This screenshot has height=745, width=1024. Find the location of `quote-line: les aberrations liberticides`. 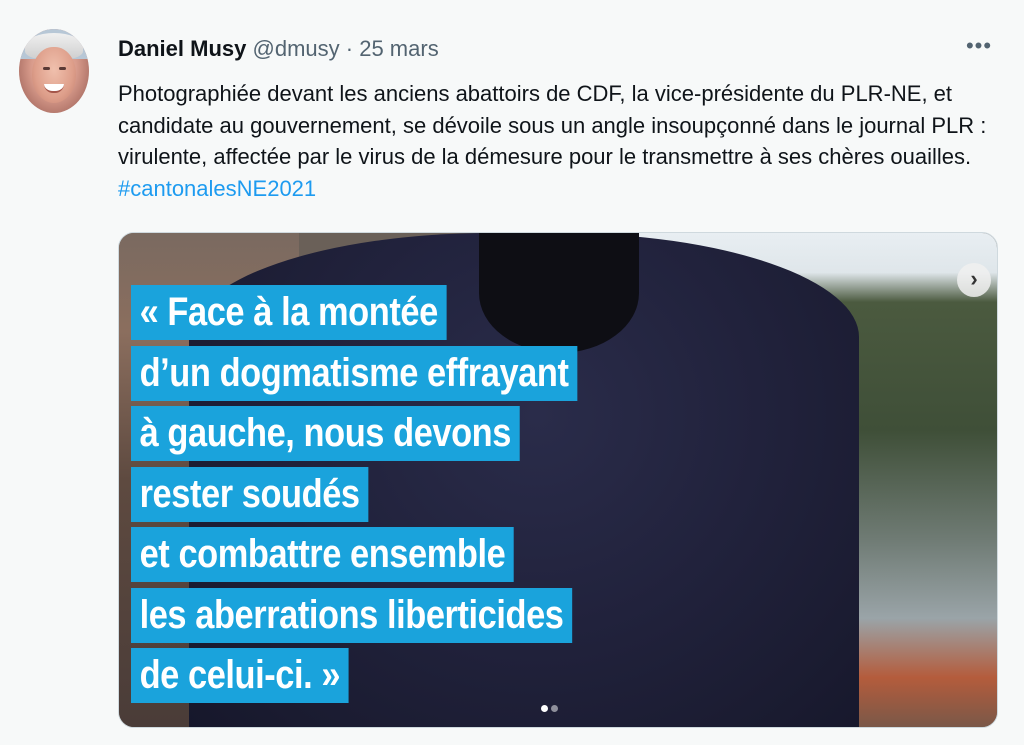

quote-line: les aberrations liberticides is located at coordinates (390, 615).